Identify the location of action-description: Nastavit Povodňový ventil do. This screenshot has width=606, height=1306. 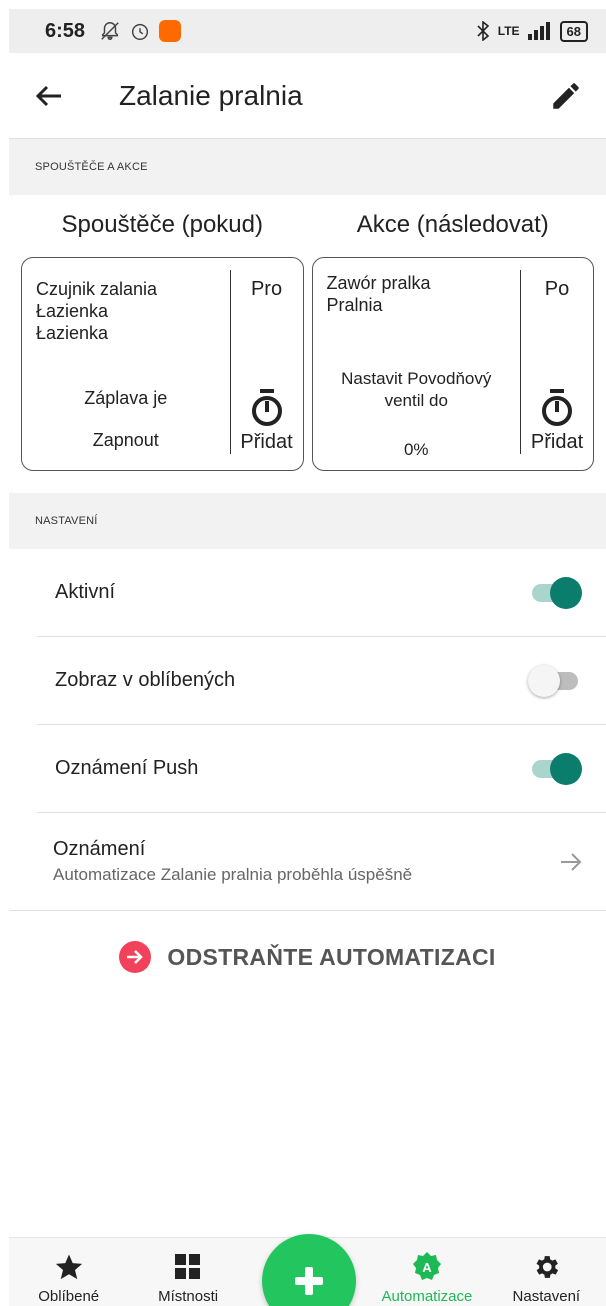
(416, 389).